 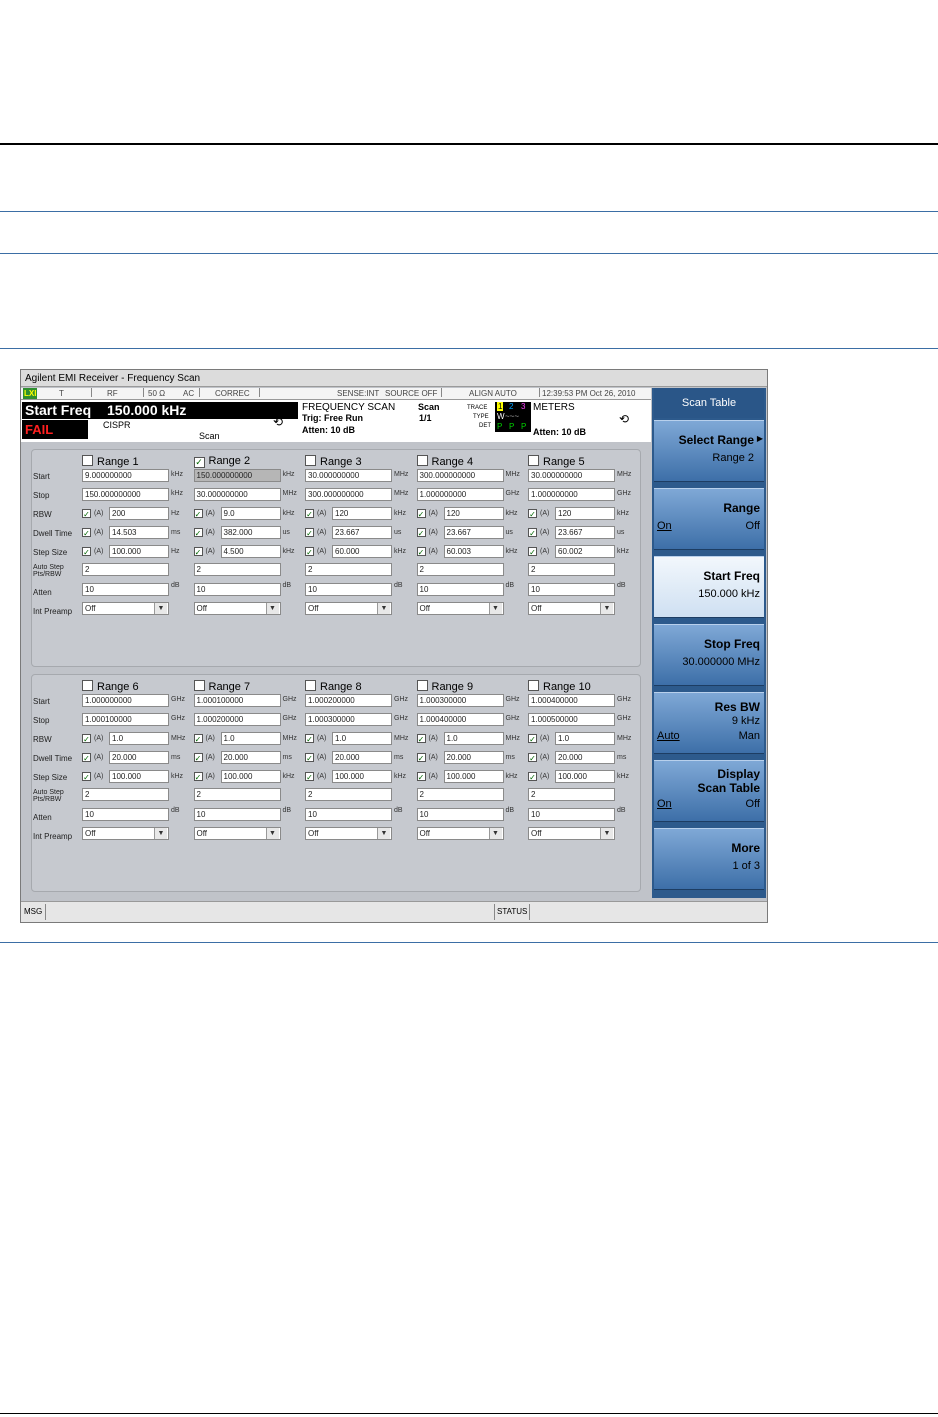 What do you see at coordinates (460, 700) in the screenshot?
I see `start-freq-field: 1.000300000` at bounding box center [460, 700].